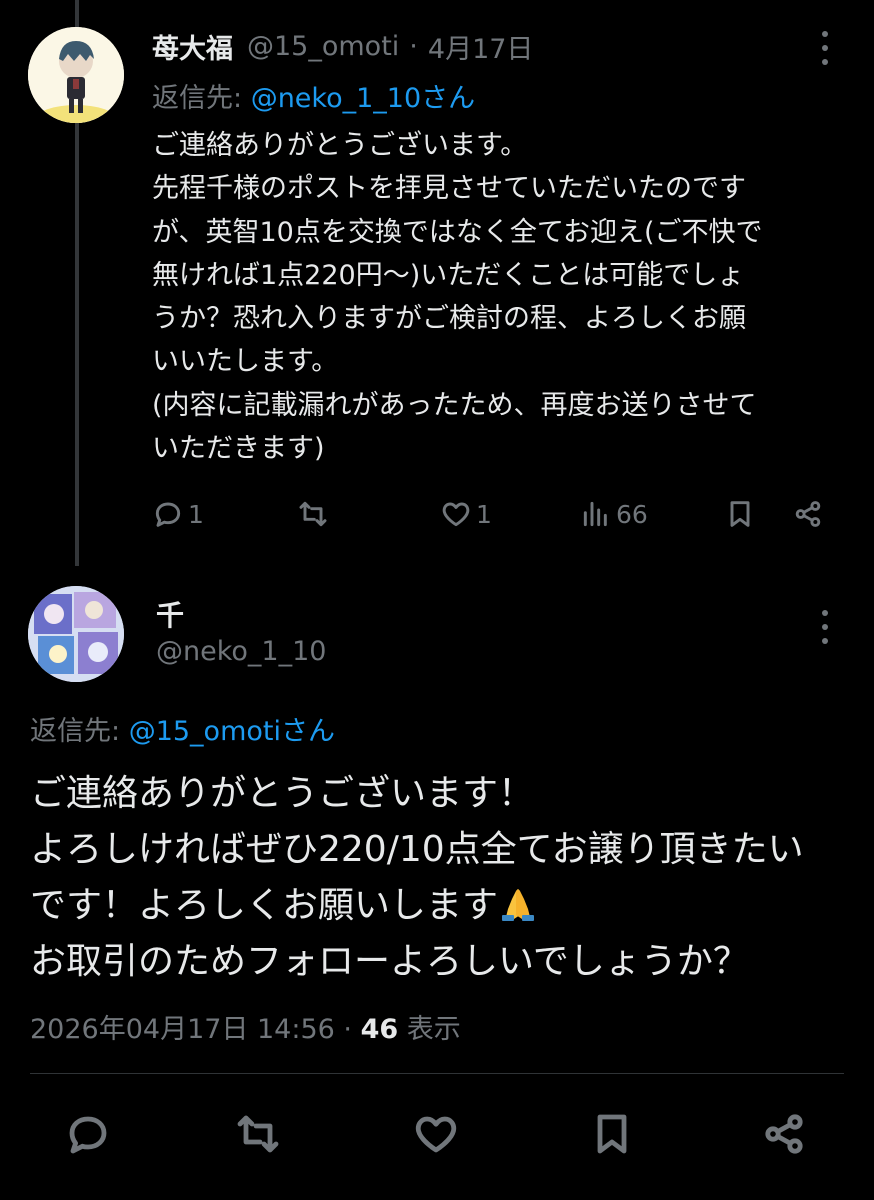 This screenshot has width=874, height=1200. Describe the element at coordinates (192, 46) in the screenshot. I see `display-name: 苺大福` at that location.